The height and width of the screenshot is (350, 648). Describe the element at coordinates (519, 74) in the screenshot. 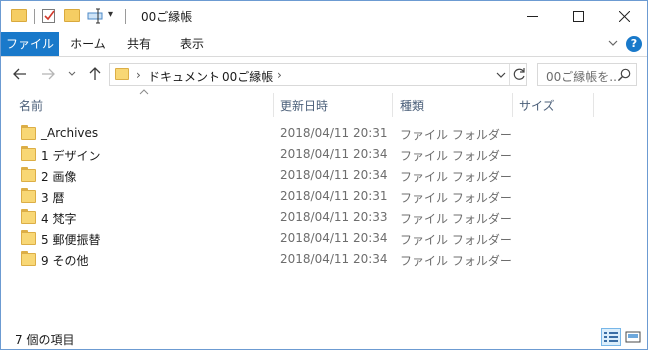

I see `refresh-icon` at that location.